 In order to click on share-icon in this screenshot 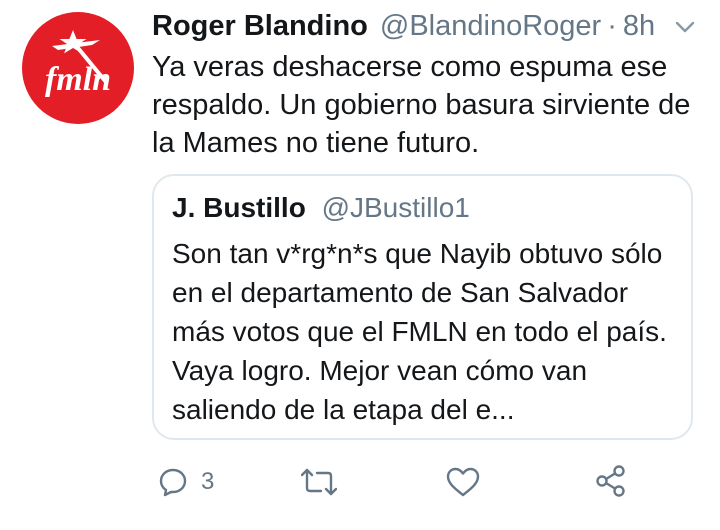, I will do `click(610, 481)`.